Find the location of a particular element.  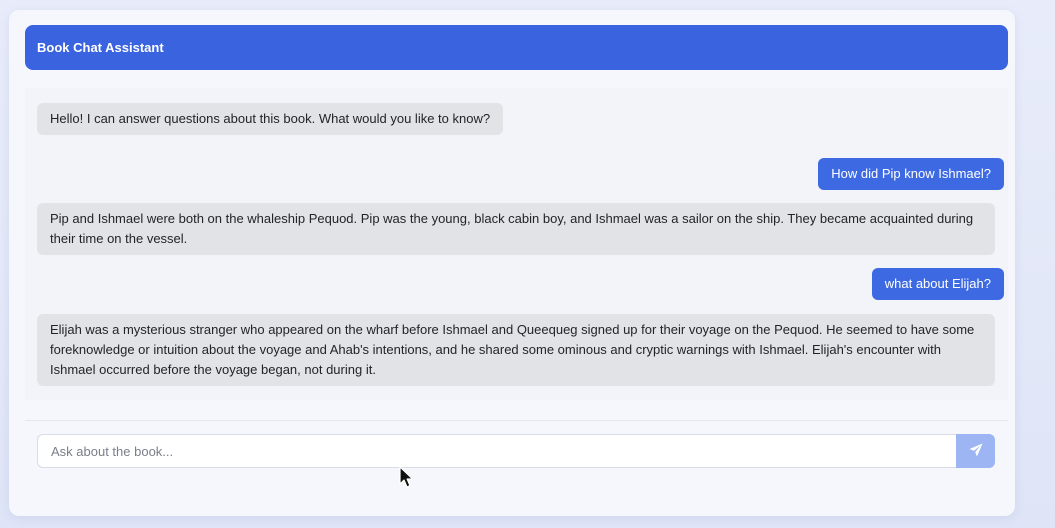

chat-header: Book Chat Assistant is located at coordinates (516, 47).